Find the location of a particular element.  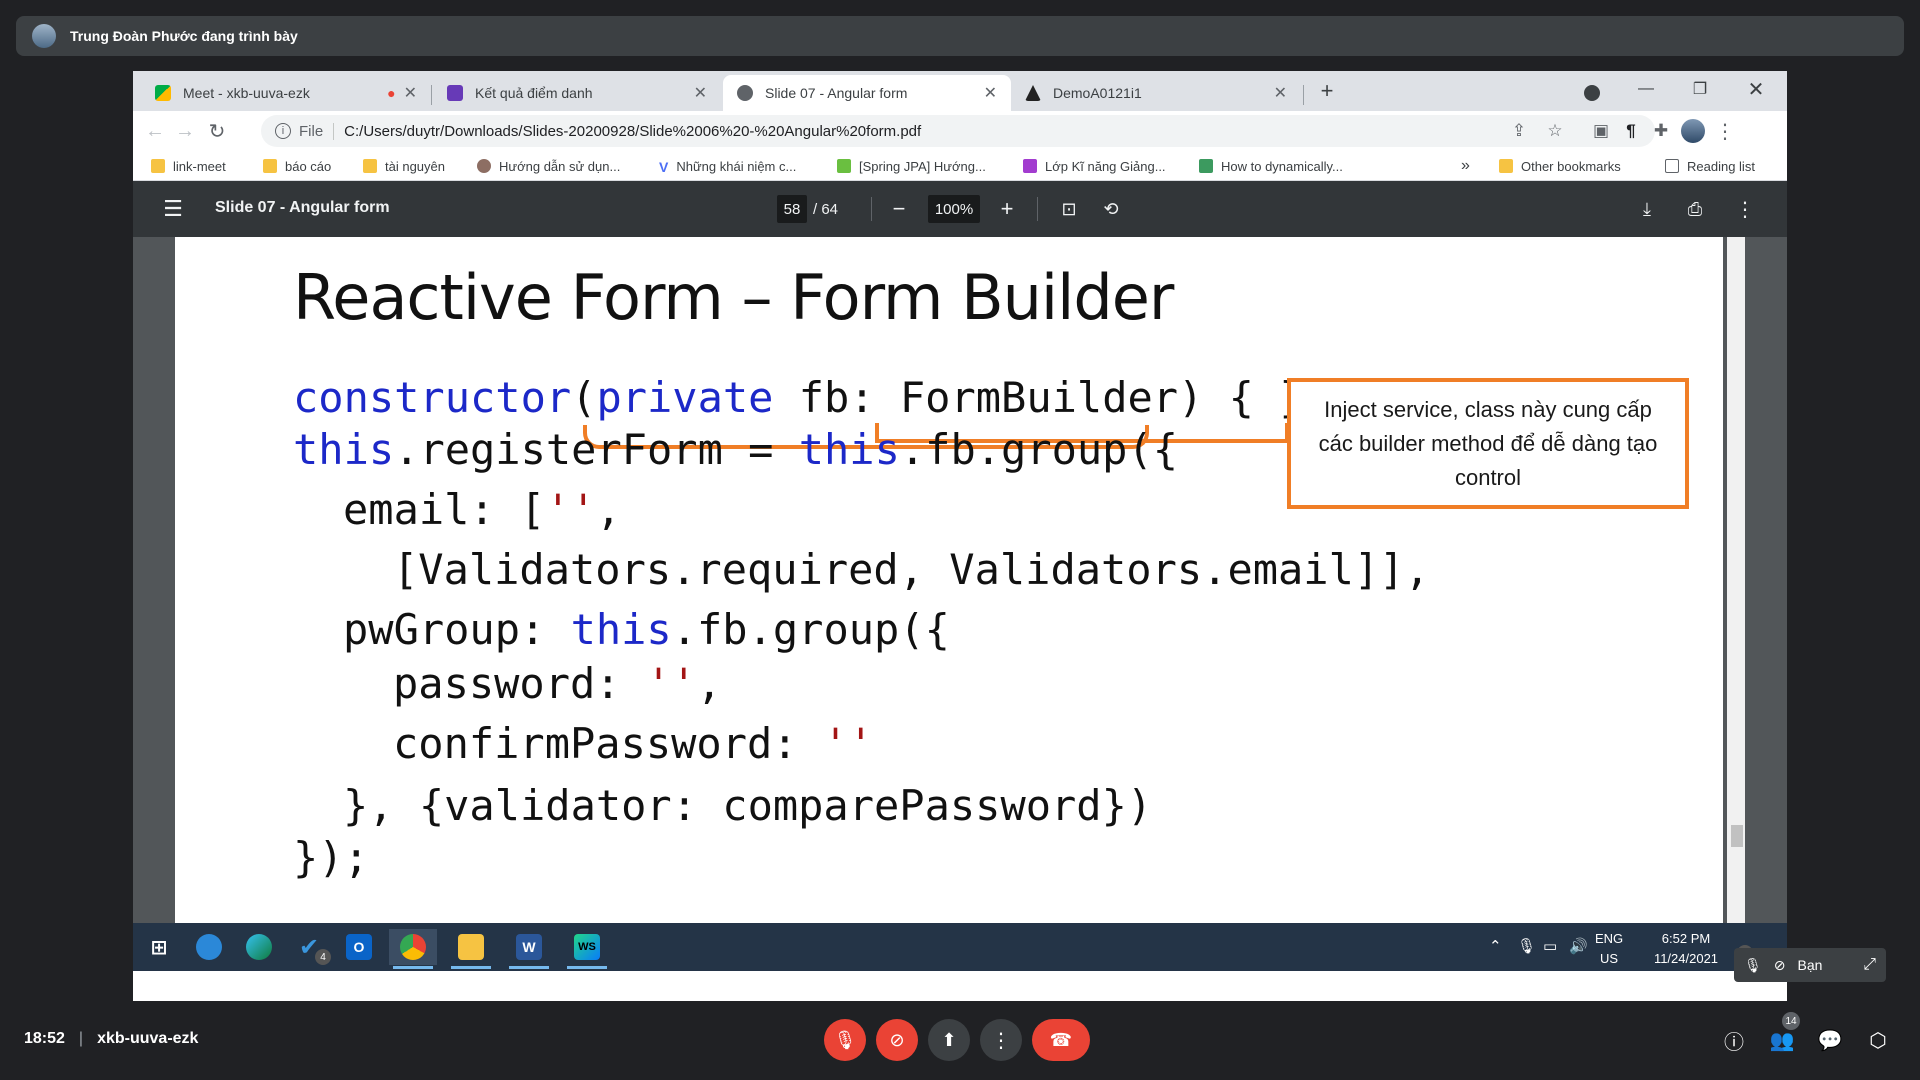

info-icon: ⓘ is located at coordinates (1734, 1042).